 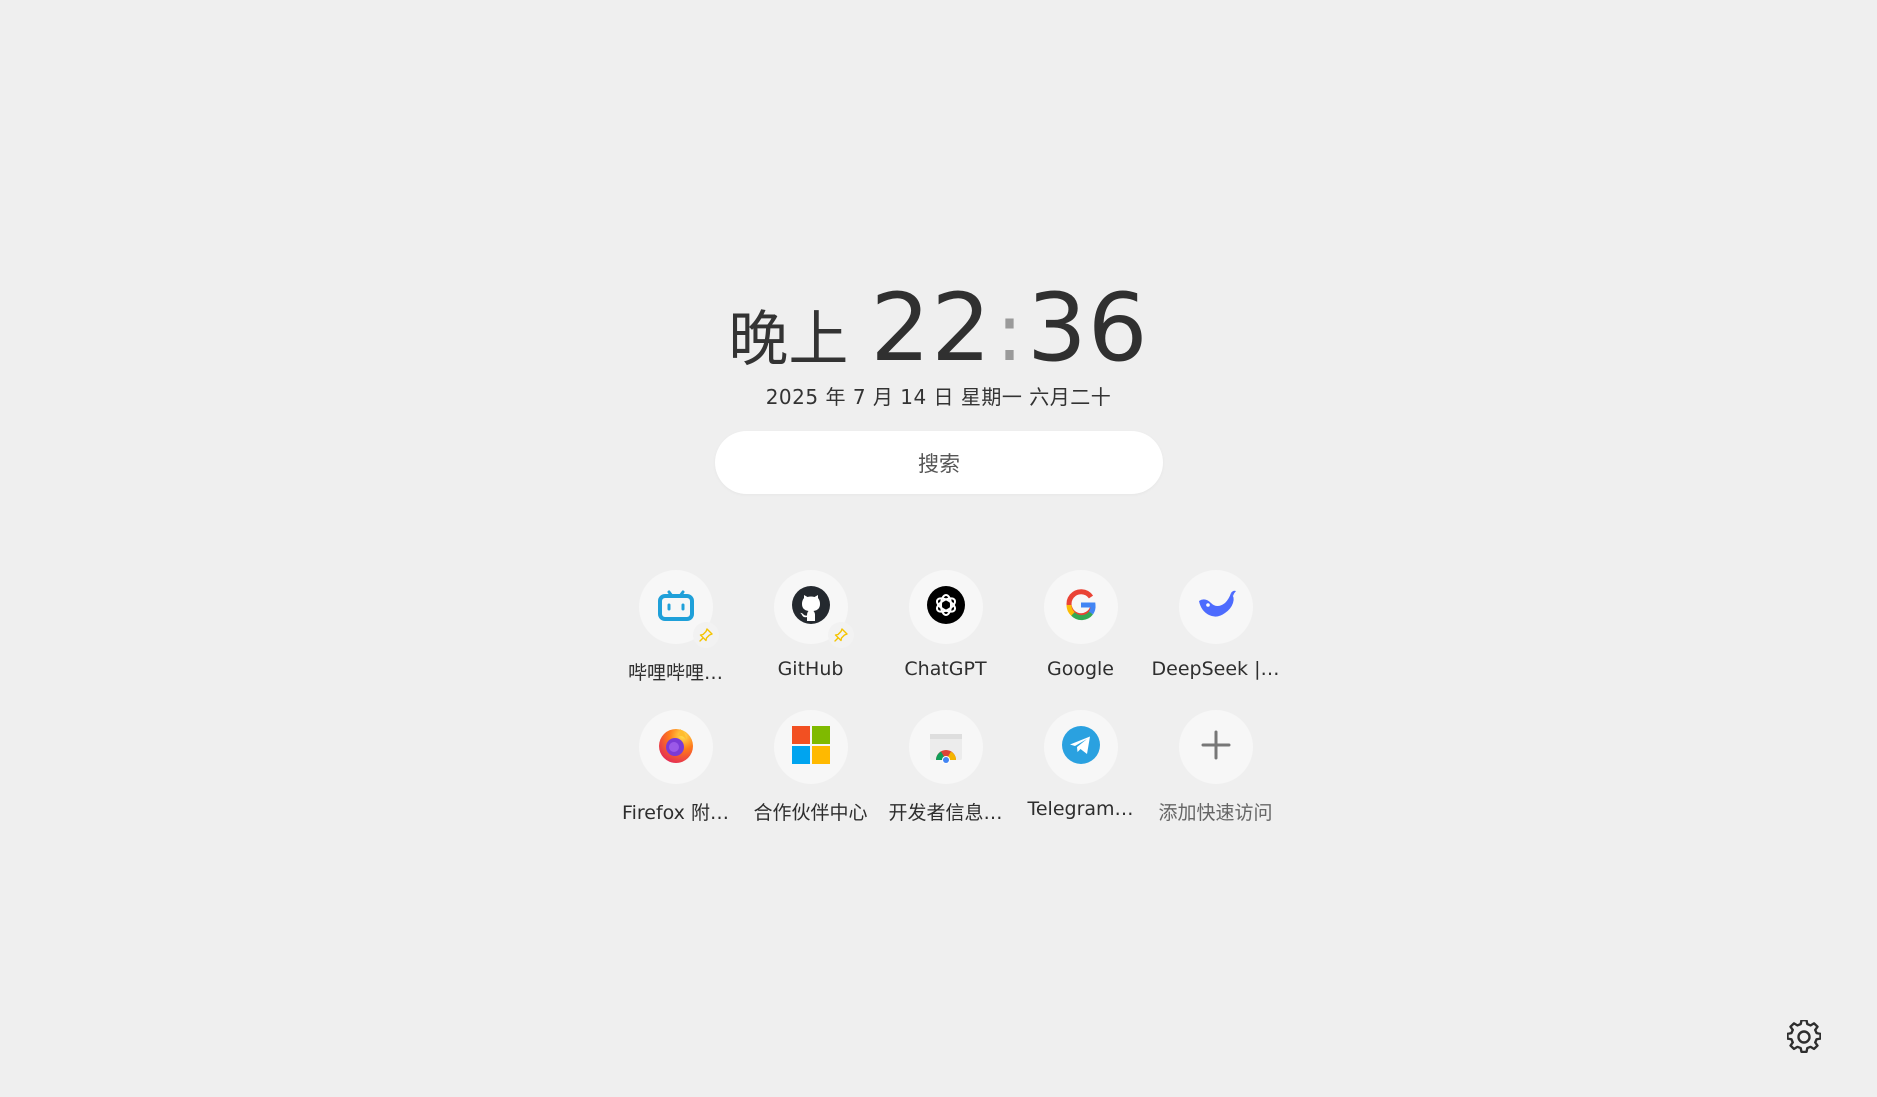 I want to click on shortcut-partner-center: 合作伙伴中心, so click(x=810, y=780).